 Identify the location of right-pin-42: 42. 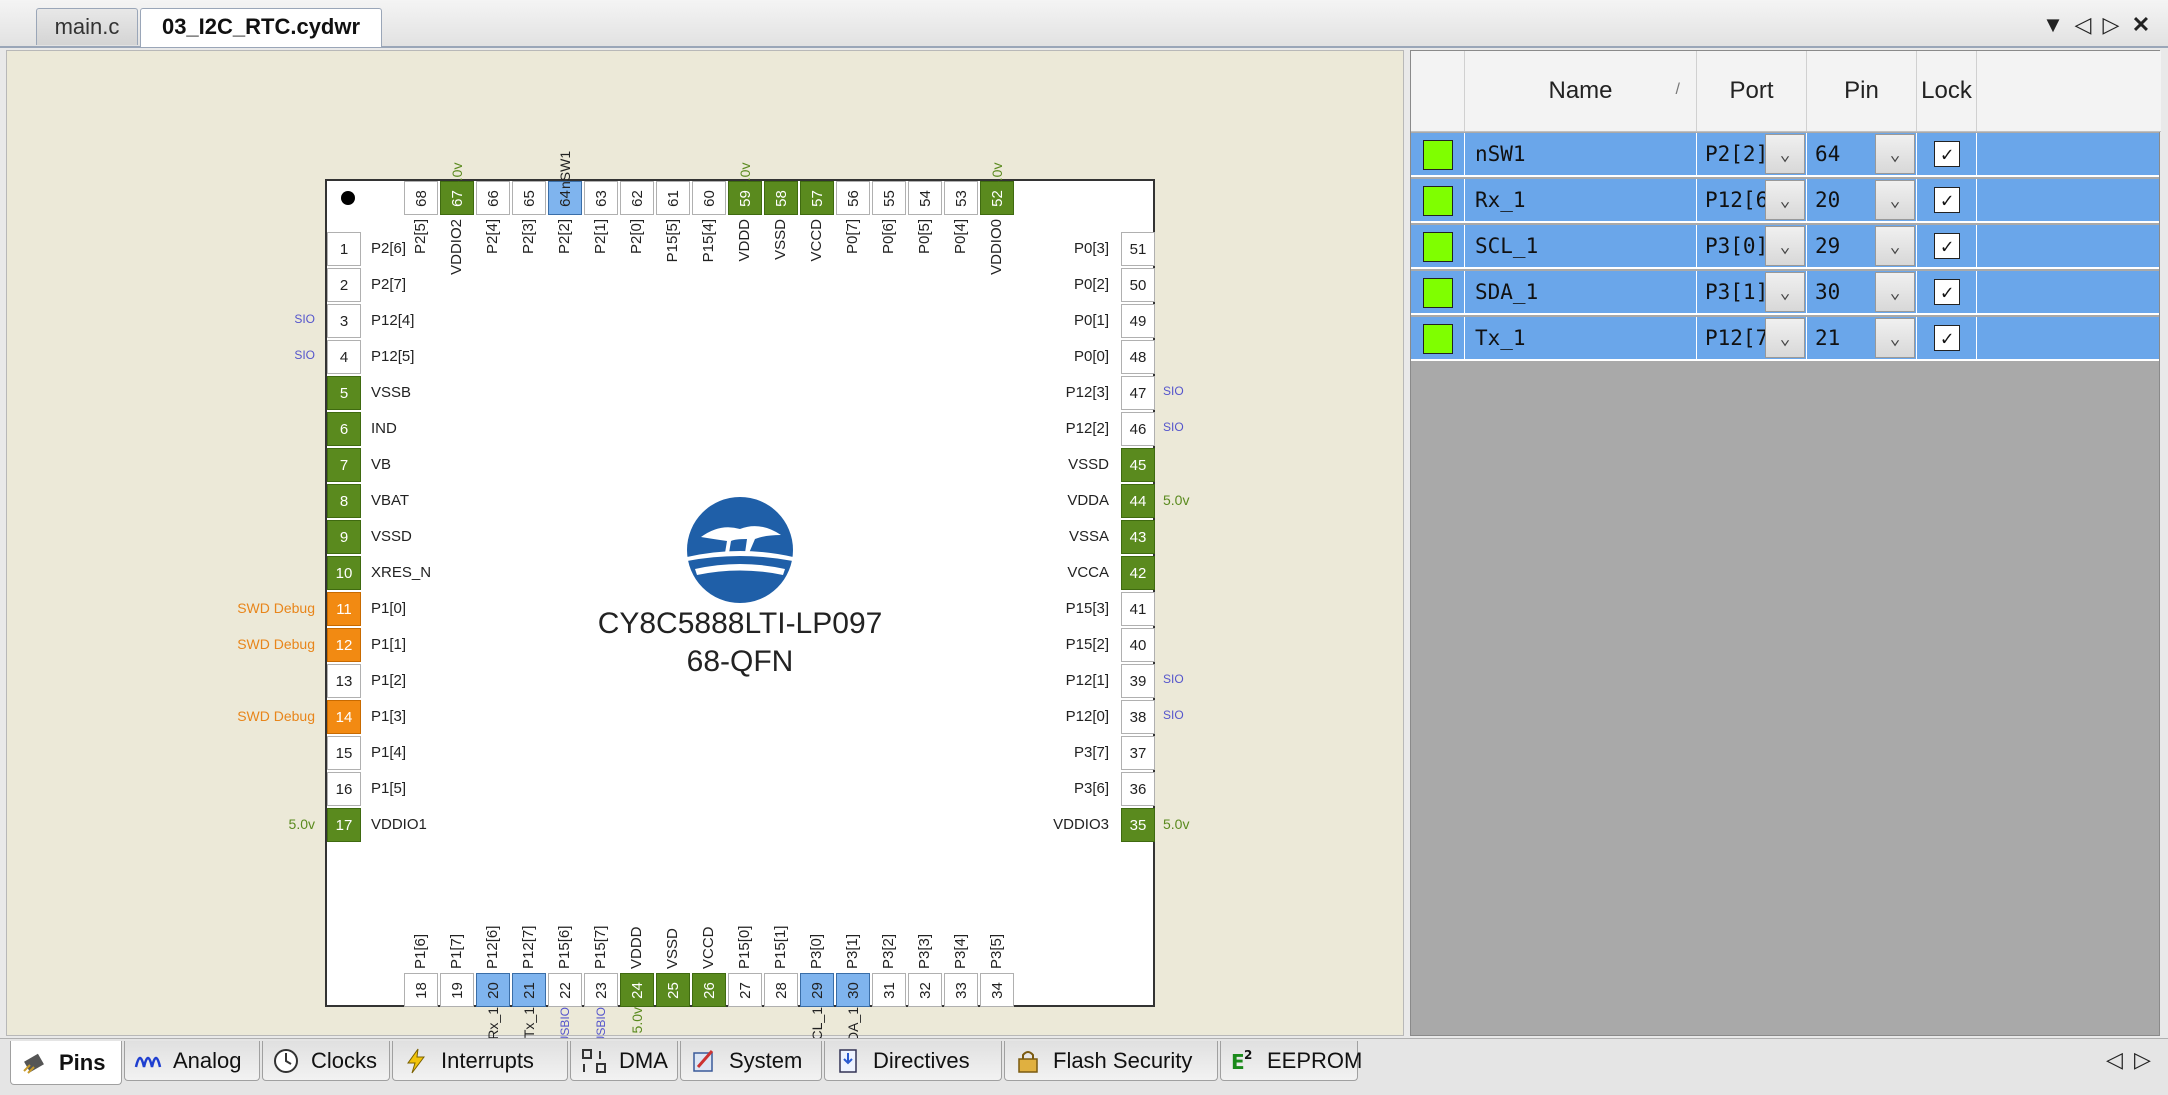
(1138, 573).